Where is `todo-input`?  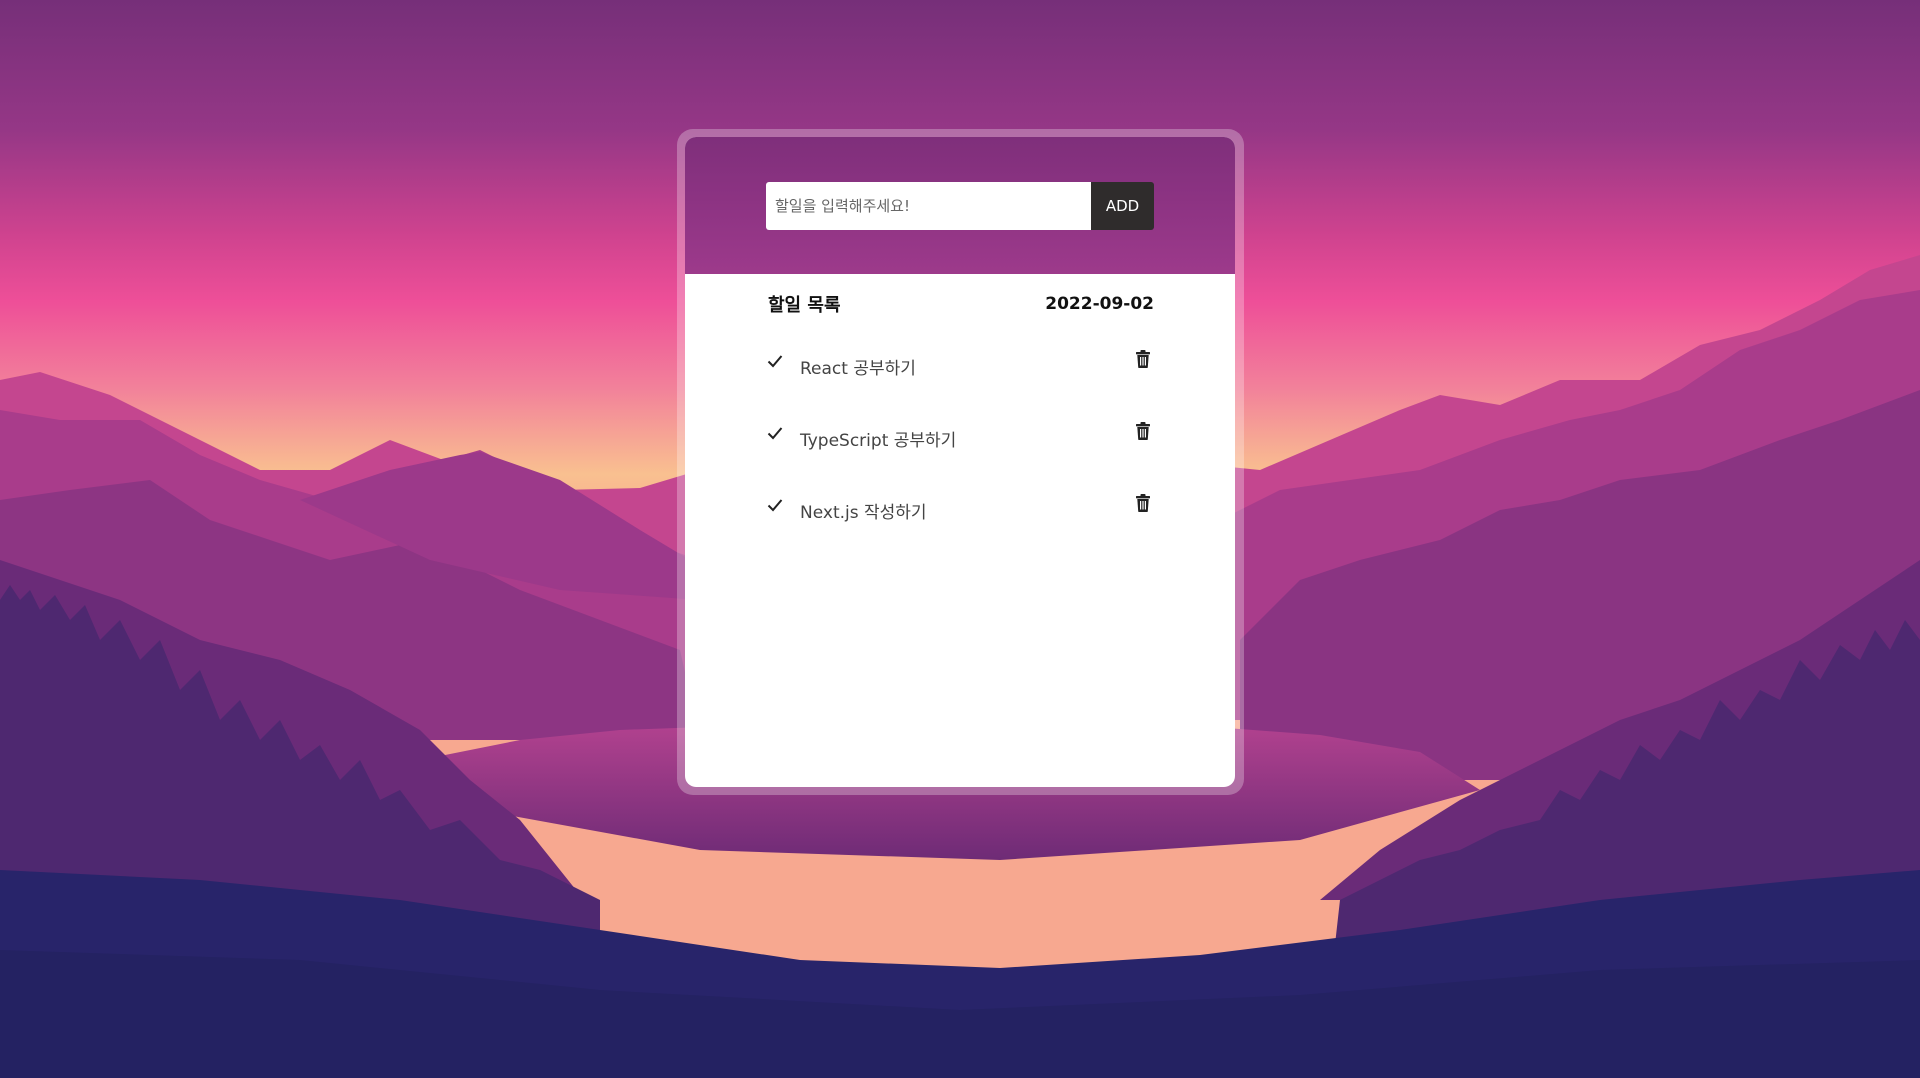
todo-input is located at coordinates (928, 206).